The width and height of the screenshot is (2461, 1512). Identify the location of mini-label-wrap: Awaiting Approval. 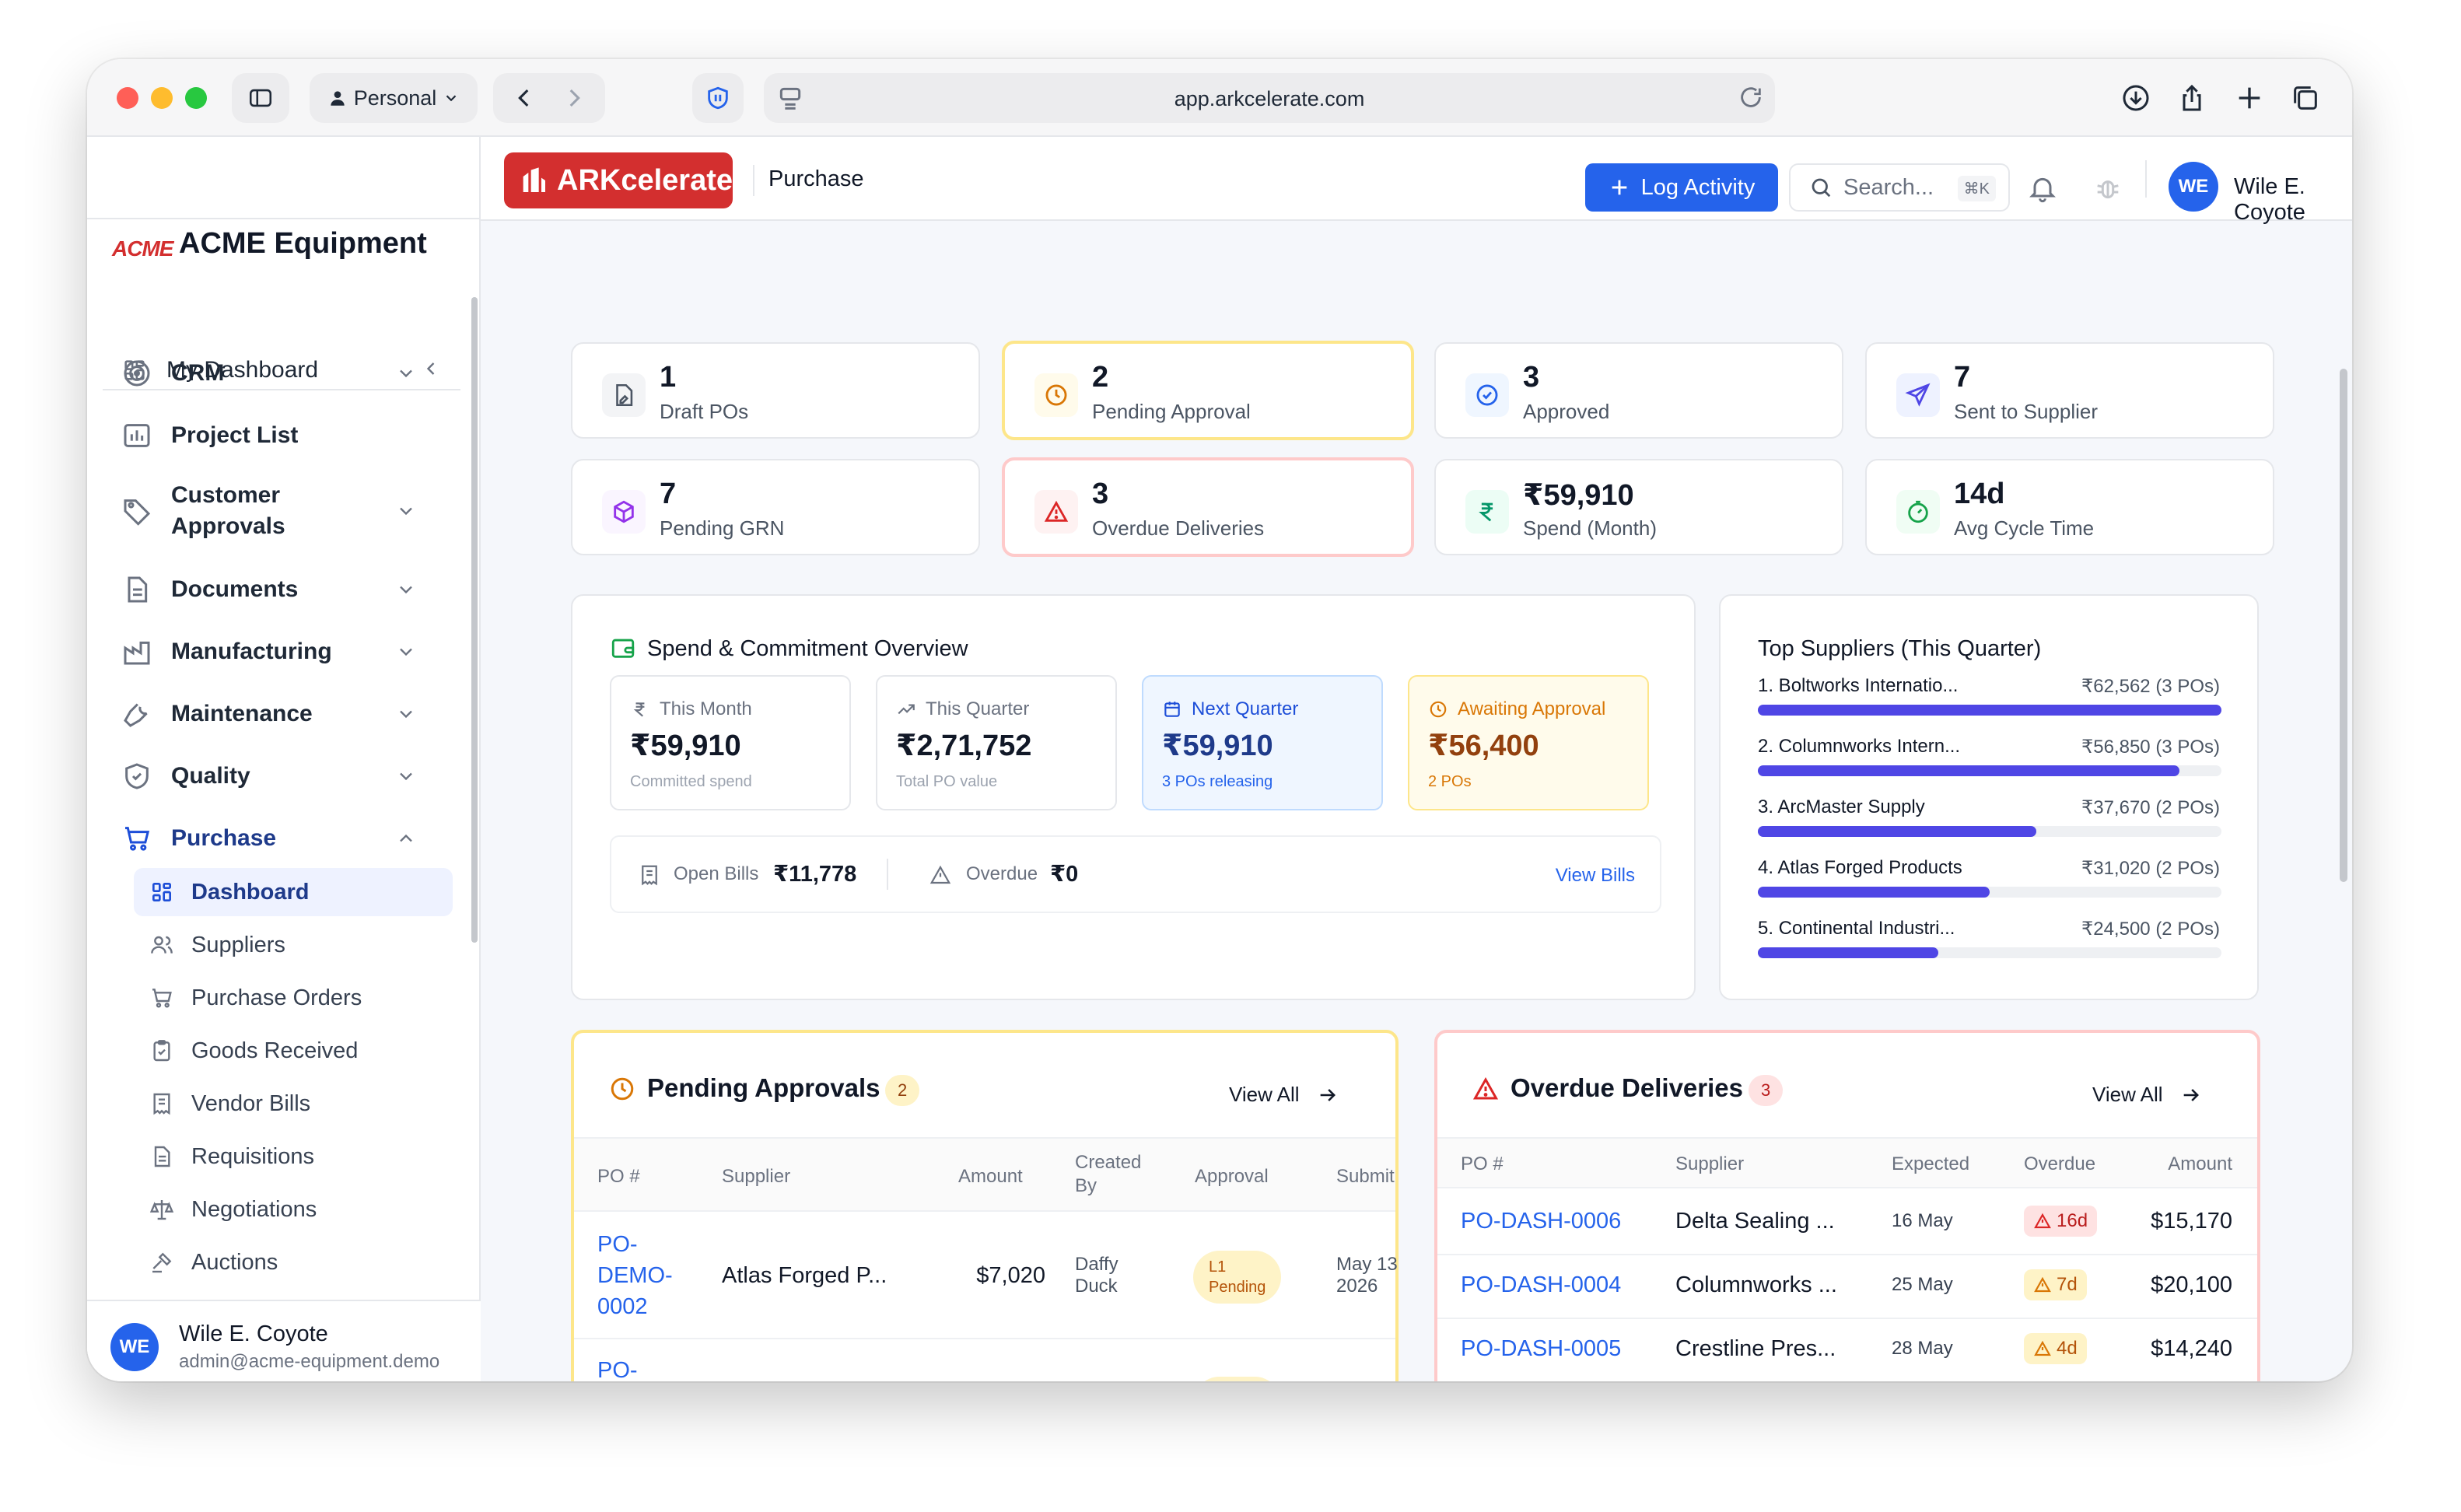
(1516, 709).